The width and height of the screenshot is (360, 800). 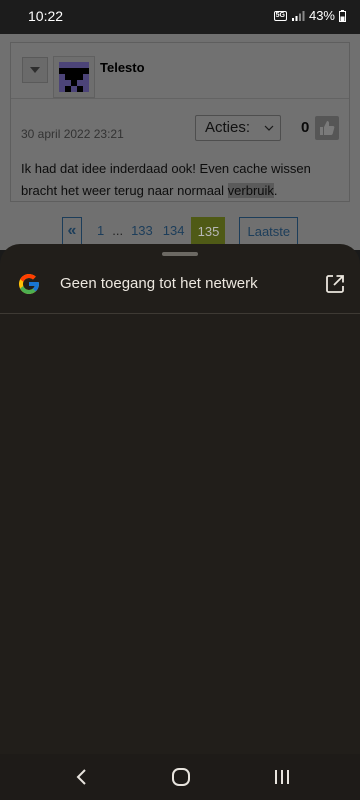 What do you see at coordinates (208, 231) in the screenshot?
I see `pagination-current-page: 135` at bounding box center [208, 231].